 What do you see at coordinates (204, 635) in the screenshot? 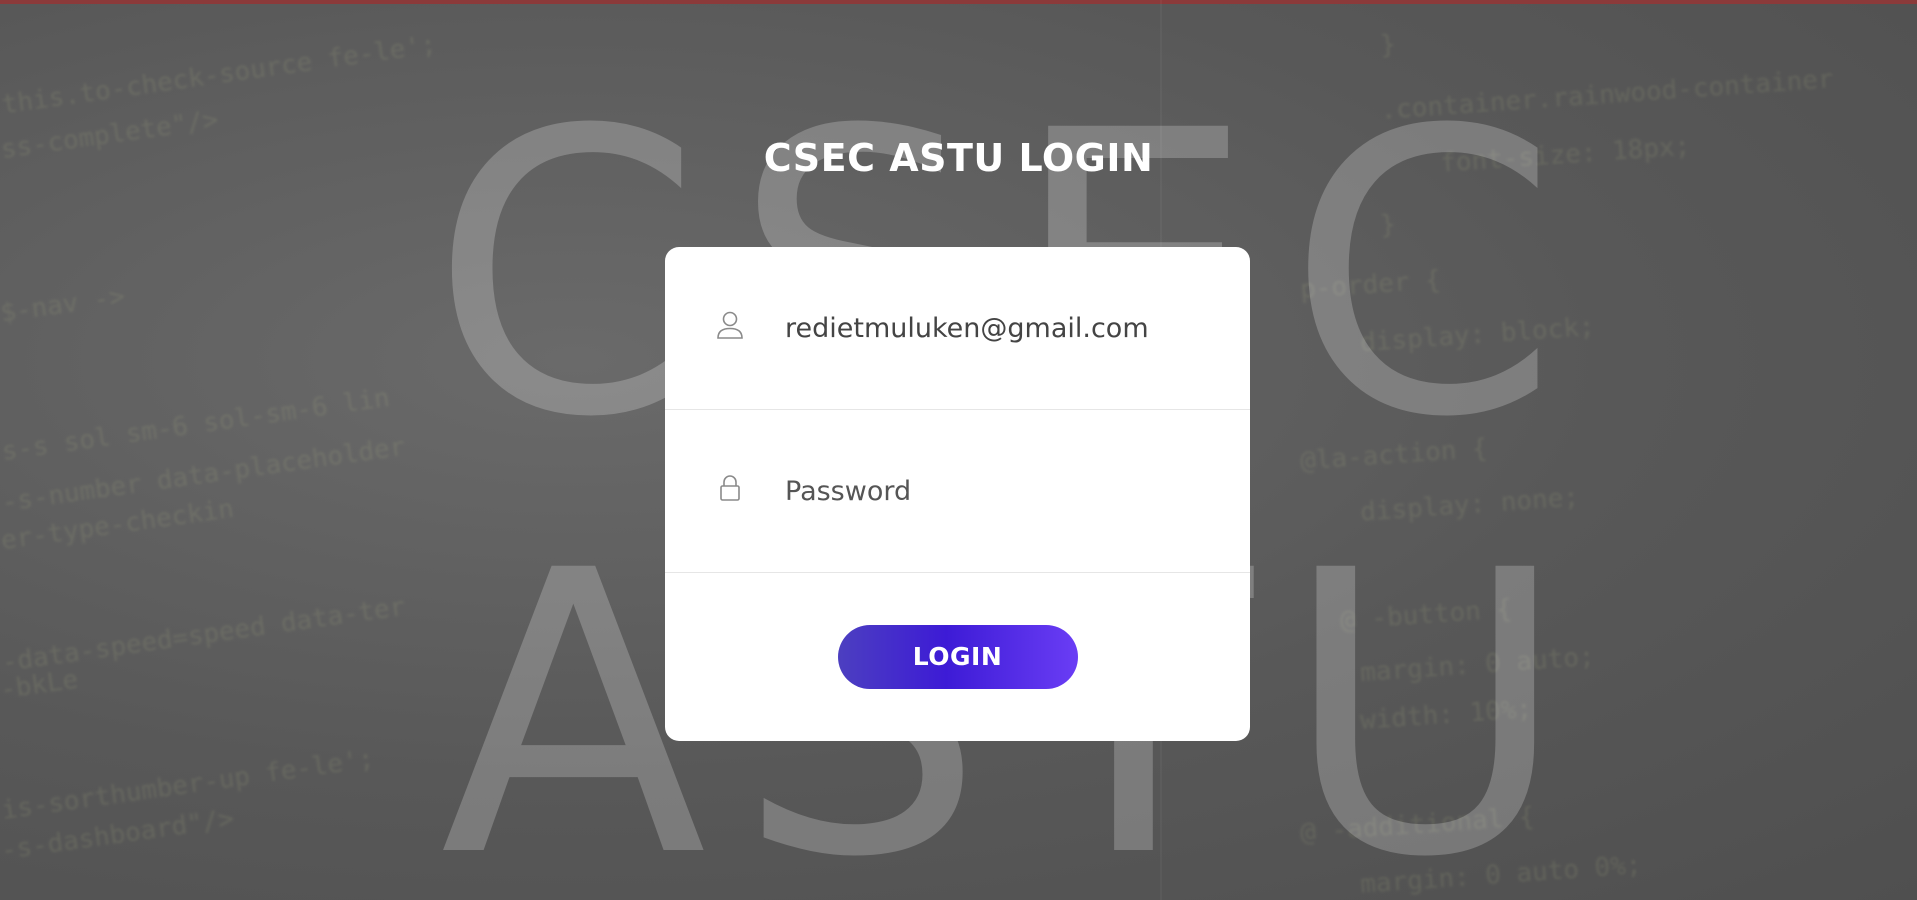
I see `background-code-line: -data-speed=speed data-ter` at bounding box center [204, 635].